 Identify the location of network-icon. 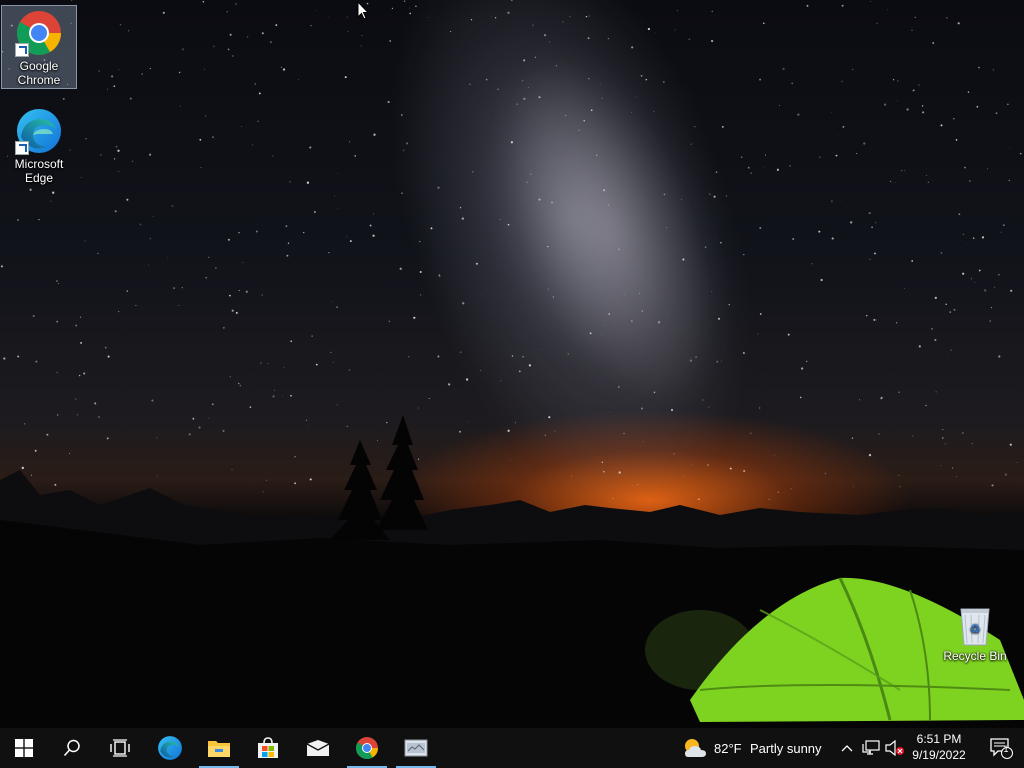
(871, 747).